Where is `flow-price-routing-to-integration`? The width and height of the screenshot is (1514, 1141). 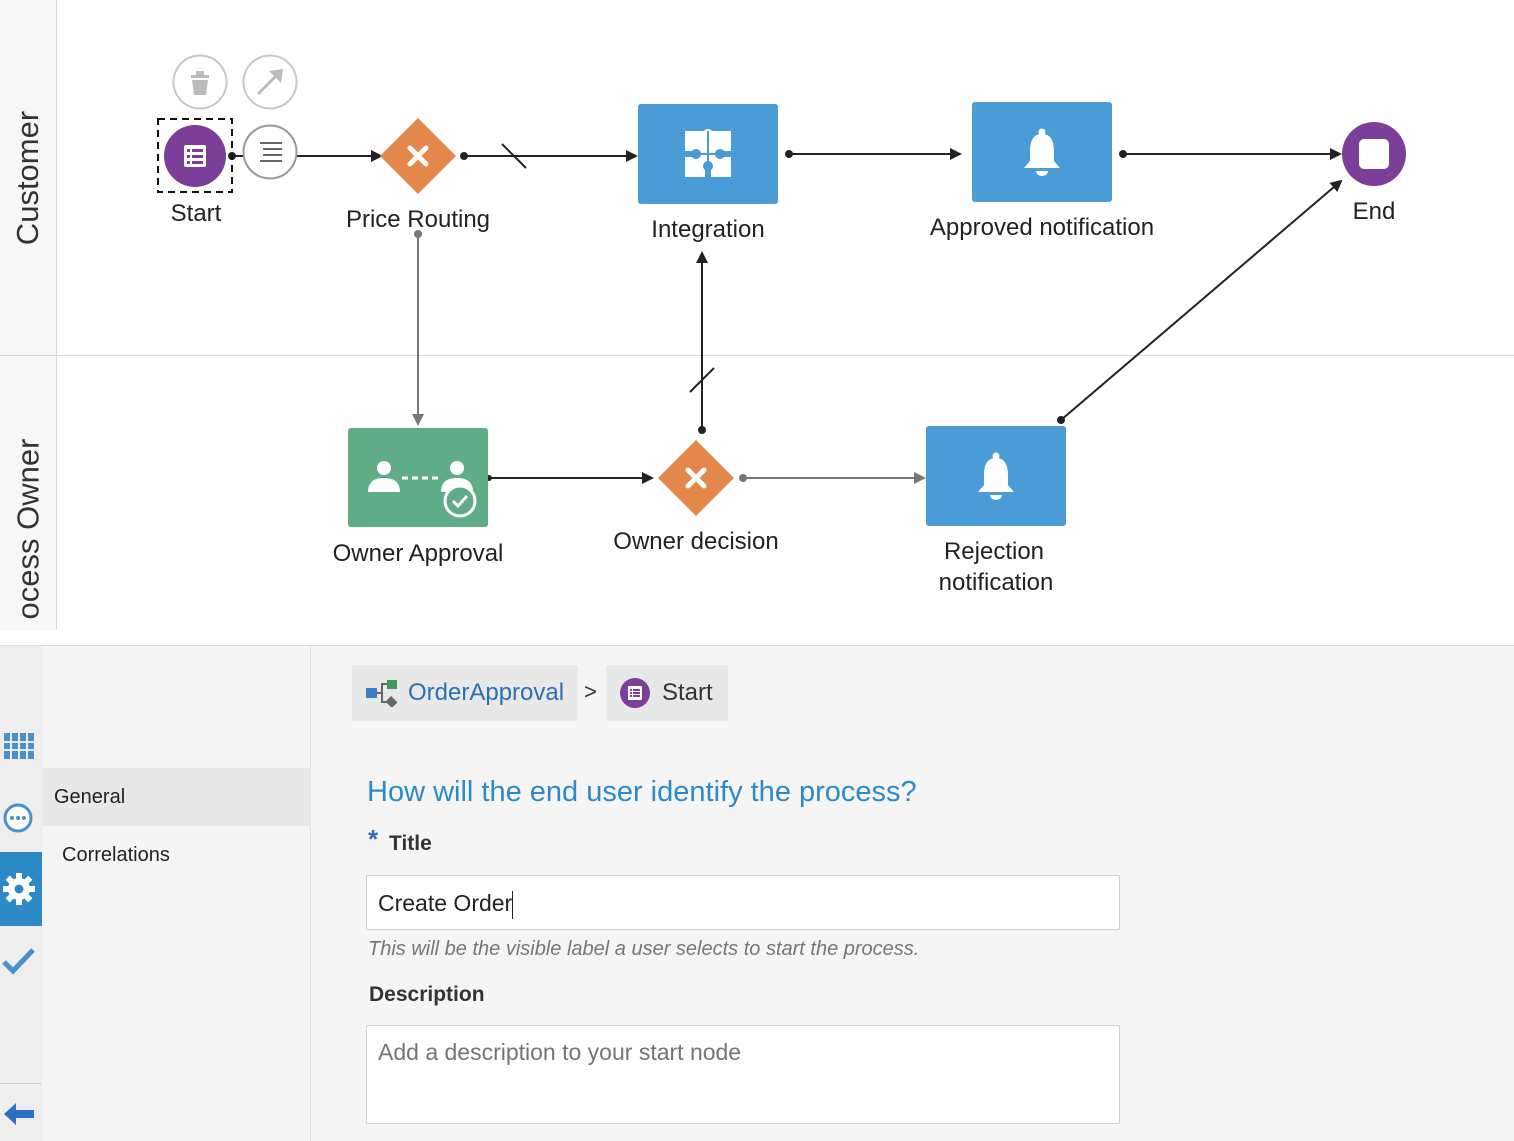 flow-price-routing-to-integration is located at coordinates (549, 156).